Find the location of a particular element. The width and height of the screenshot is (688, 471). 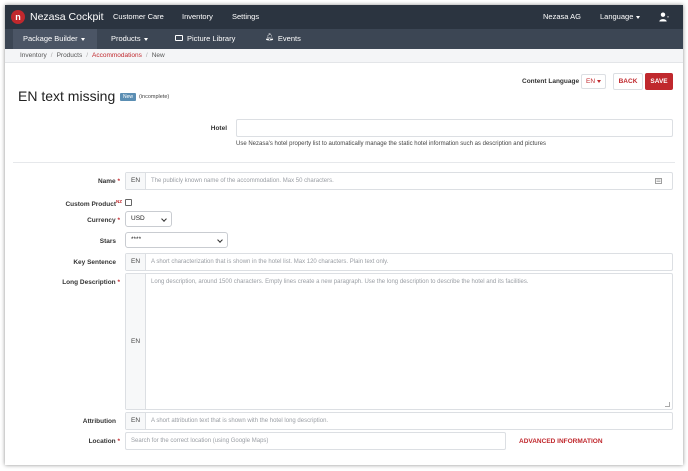

subnav-picture-library: Picture Library is located at coordinates (205, 39).